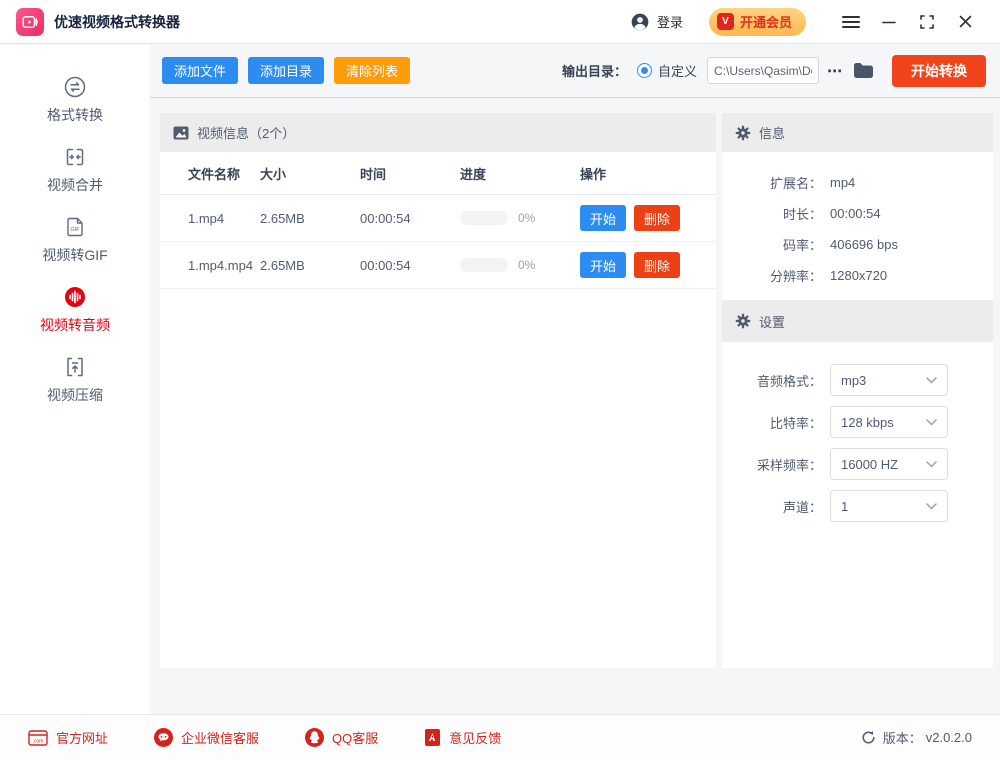 Image resolution: width=1000 pixels, height=760 pixels. Describe the element at coordinates (772, 322) in the screenshot. I see `settings-title: 设置` at that location.